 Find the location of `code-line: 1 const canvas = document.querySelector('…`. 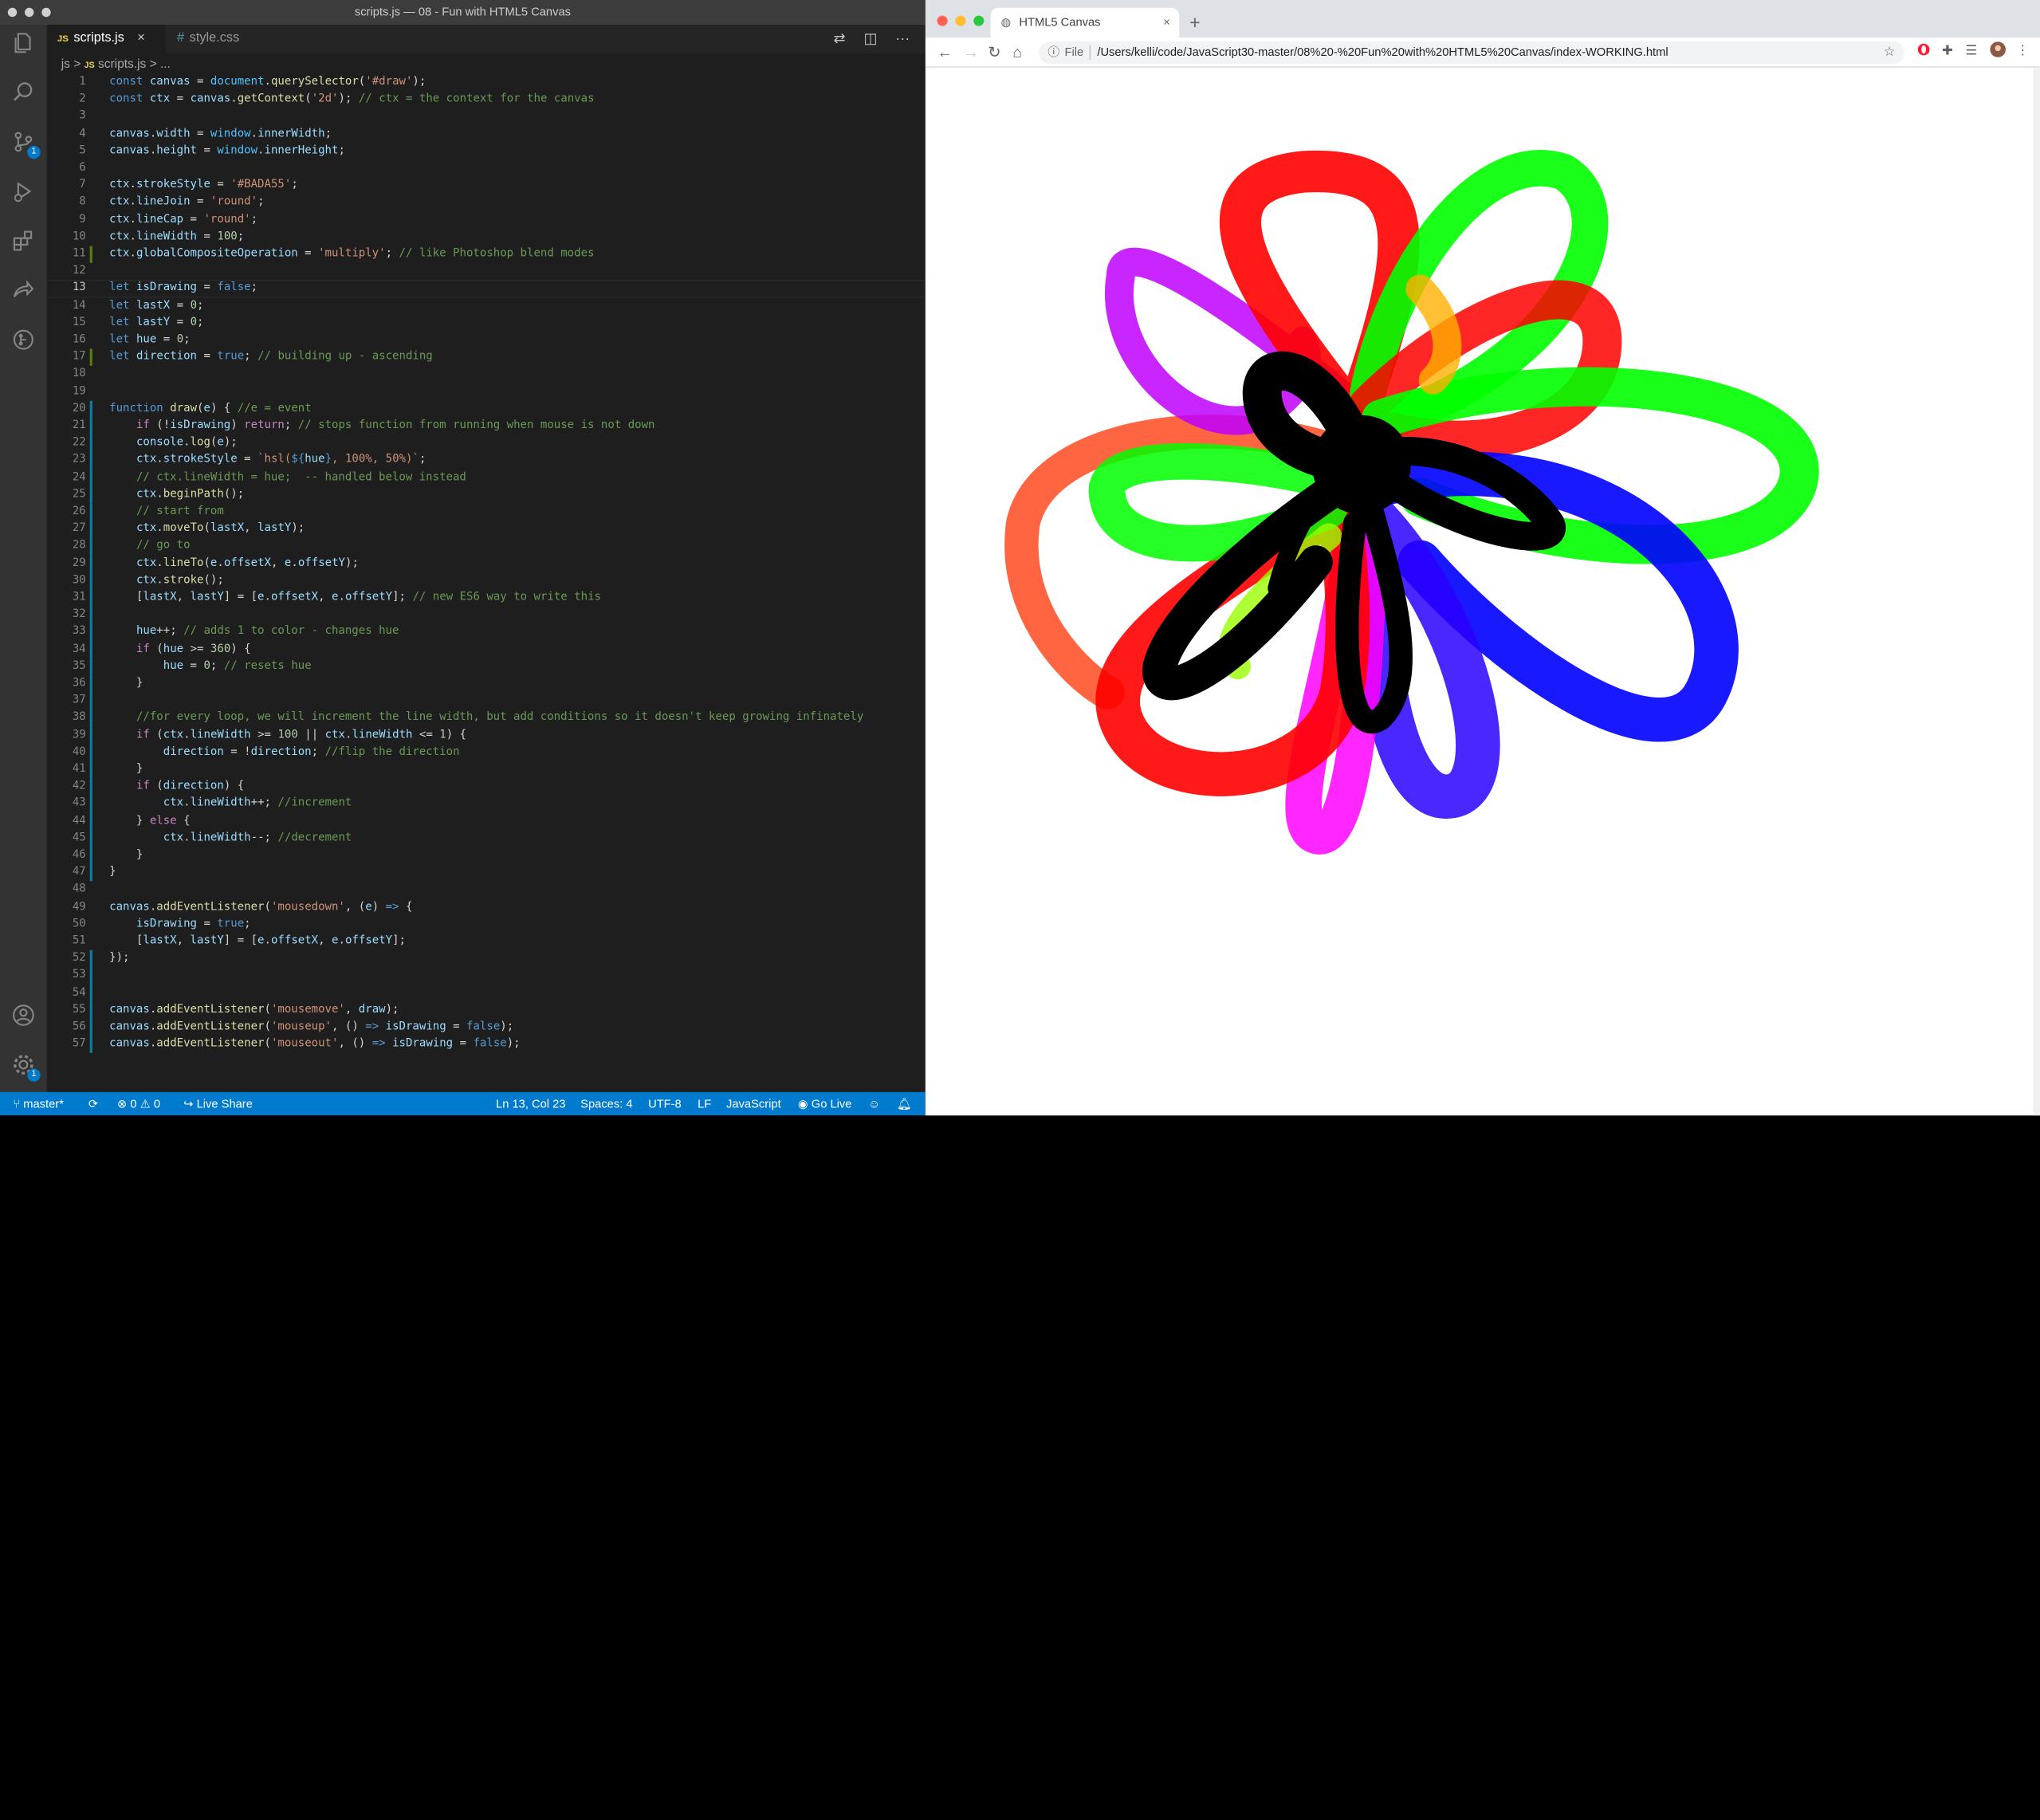

code-line: 1 const canvas = document.querySelector('… is located at coordinates (486, 83).